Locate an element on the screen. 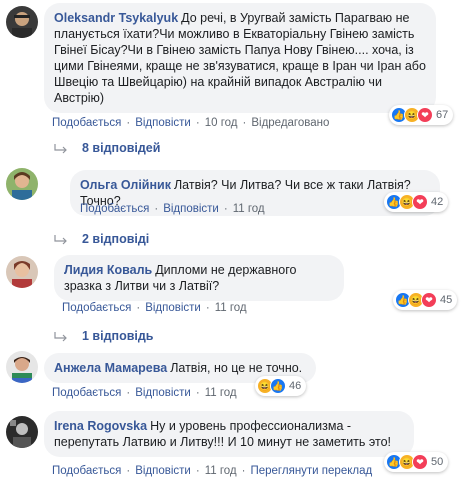  reactions-summary: 👍 😆 ❤ 45 is located at coordinates (425, 300).